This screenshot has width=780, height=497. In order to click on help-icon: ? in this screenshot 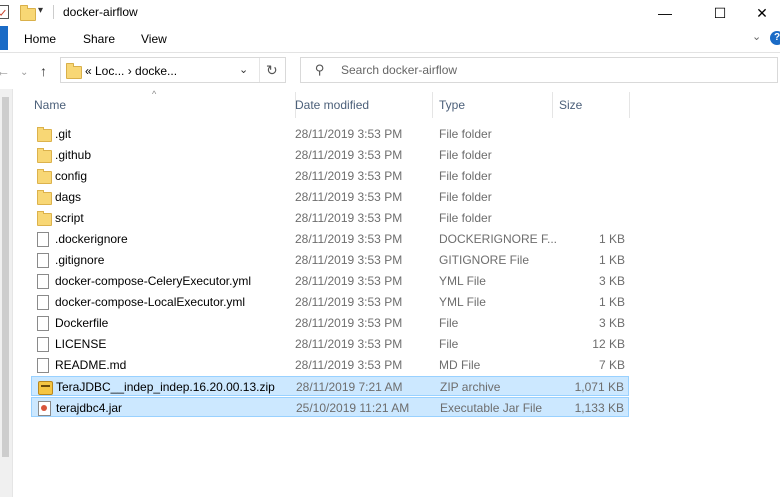, I will do `click(775, 38)`.